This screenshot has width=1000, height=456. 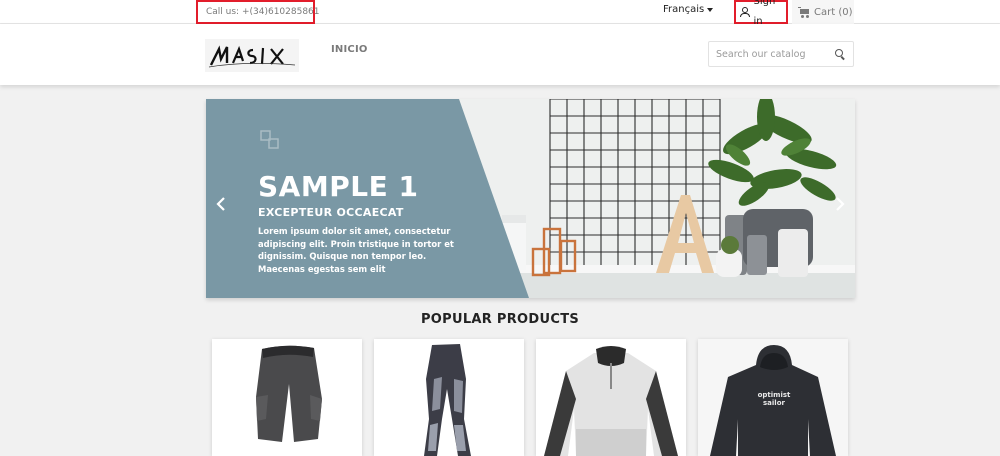 I want to click on caret-down-icon, so click(x=710, y=9).